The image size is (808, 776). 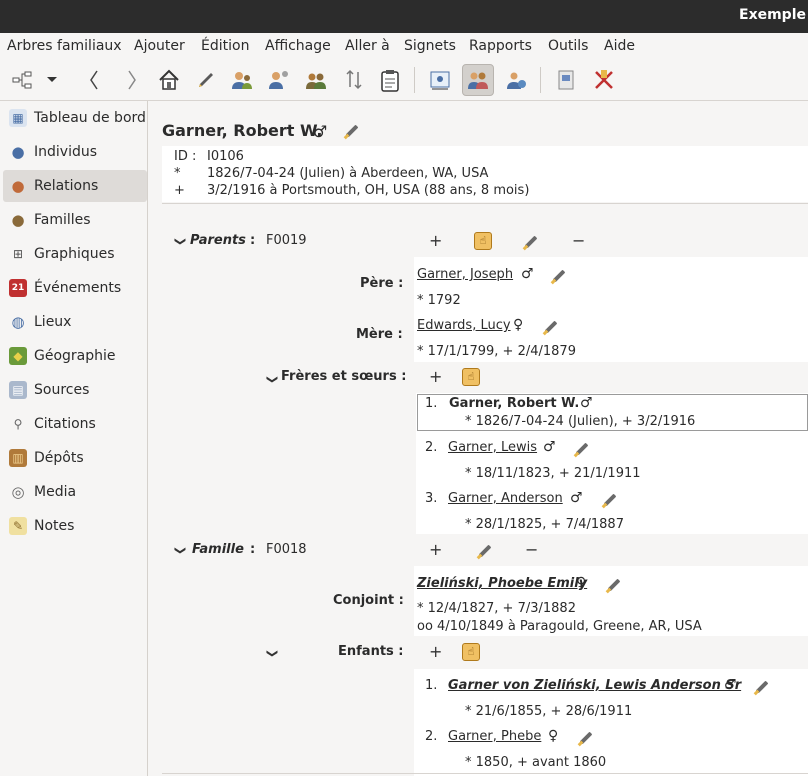 What do you see at coordinates (272, 379) in the screenshot?
I see `siblings-collapse-icon: ❯` at bounding box center [272, 379].